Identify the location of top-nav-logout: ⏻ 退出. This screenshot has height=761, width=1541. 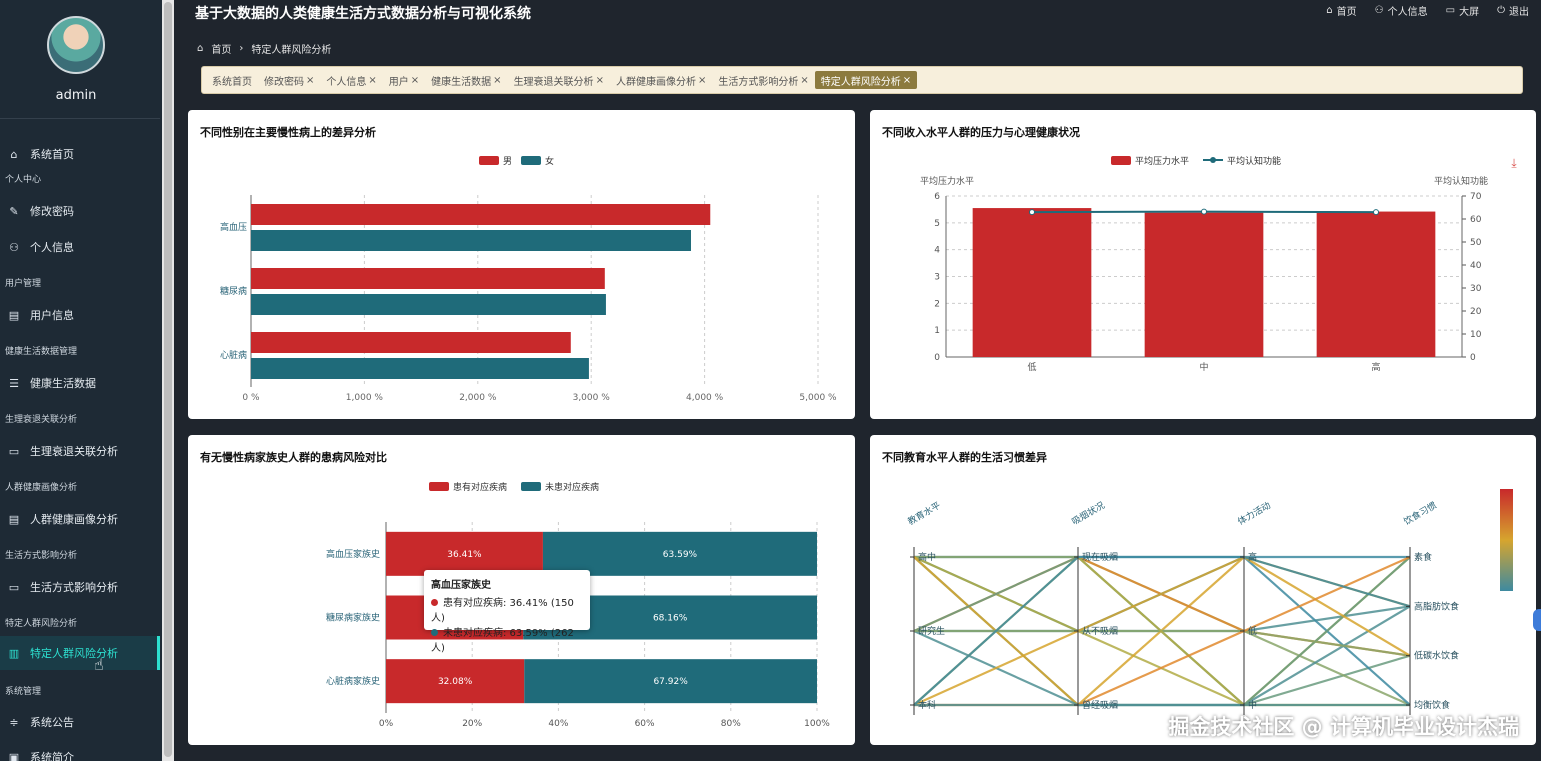
(1513, 10).